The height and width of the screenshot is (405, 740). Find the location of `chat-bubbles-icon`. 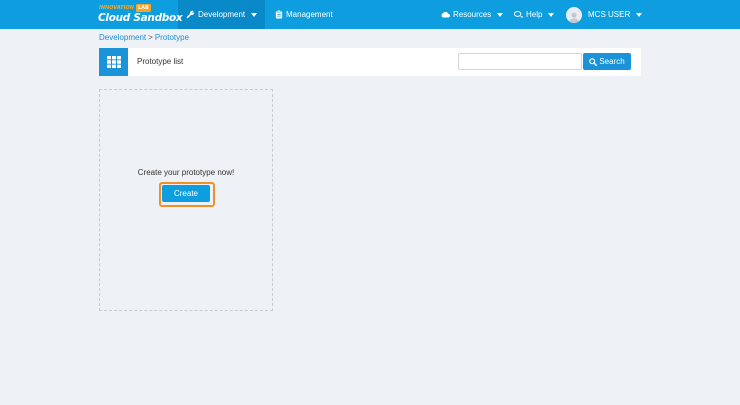

chat-bubbles-icon is located at coordinates (518, 14).